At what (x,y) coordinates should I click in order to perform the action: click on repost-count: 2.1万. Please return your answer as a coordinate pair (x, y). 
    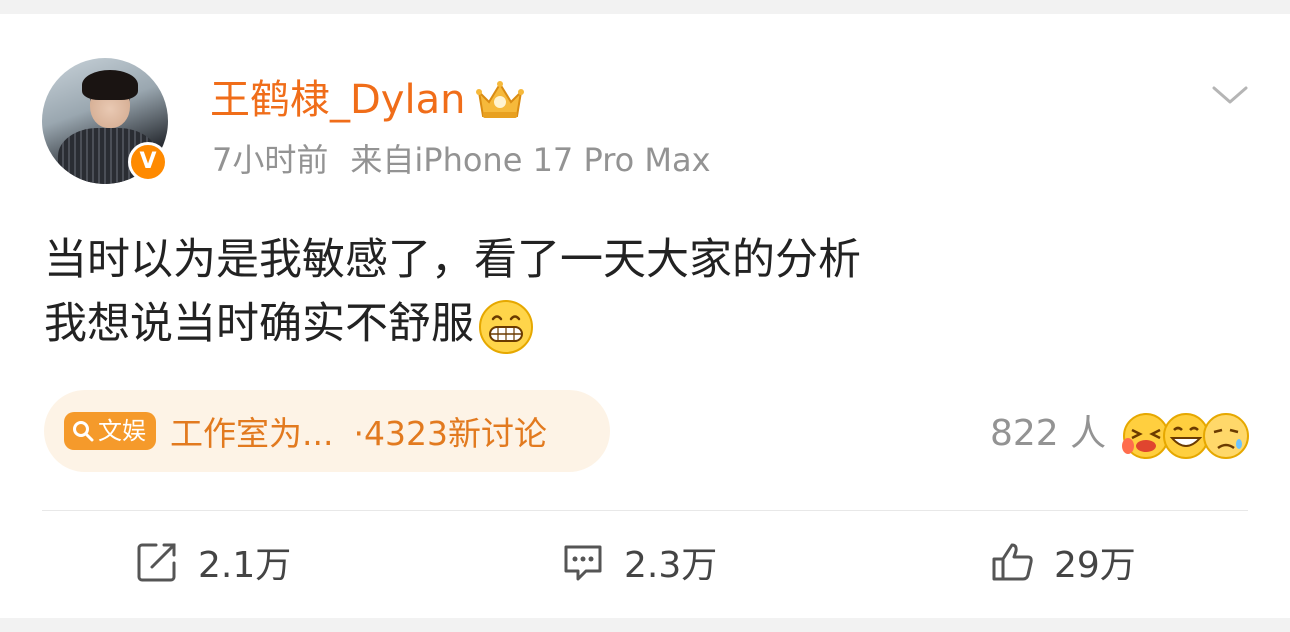
    Looking at the image, I should click on (245, 565).